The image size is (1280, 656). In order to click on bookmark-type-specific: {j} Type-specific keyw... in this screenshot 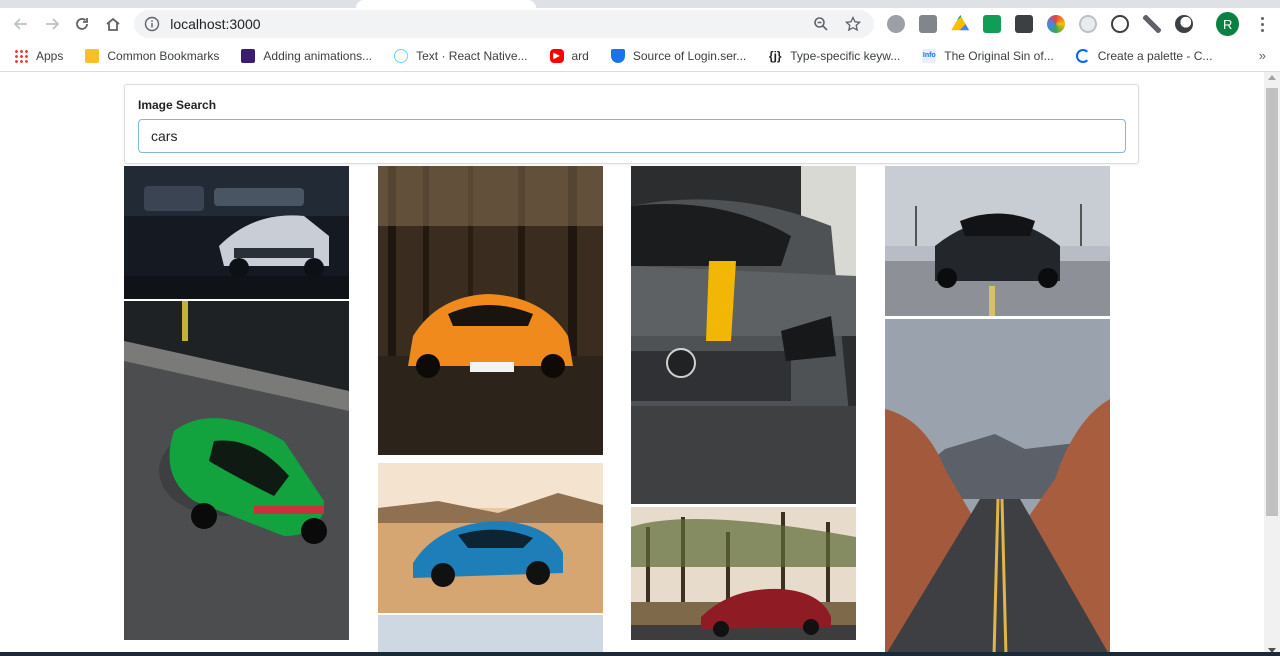, I will do `click(834, 56)`.